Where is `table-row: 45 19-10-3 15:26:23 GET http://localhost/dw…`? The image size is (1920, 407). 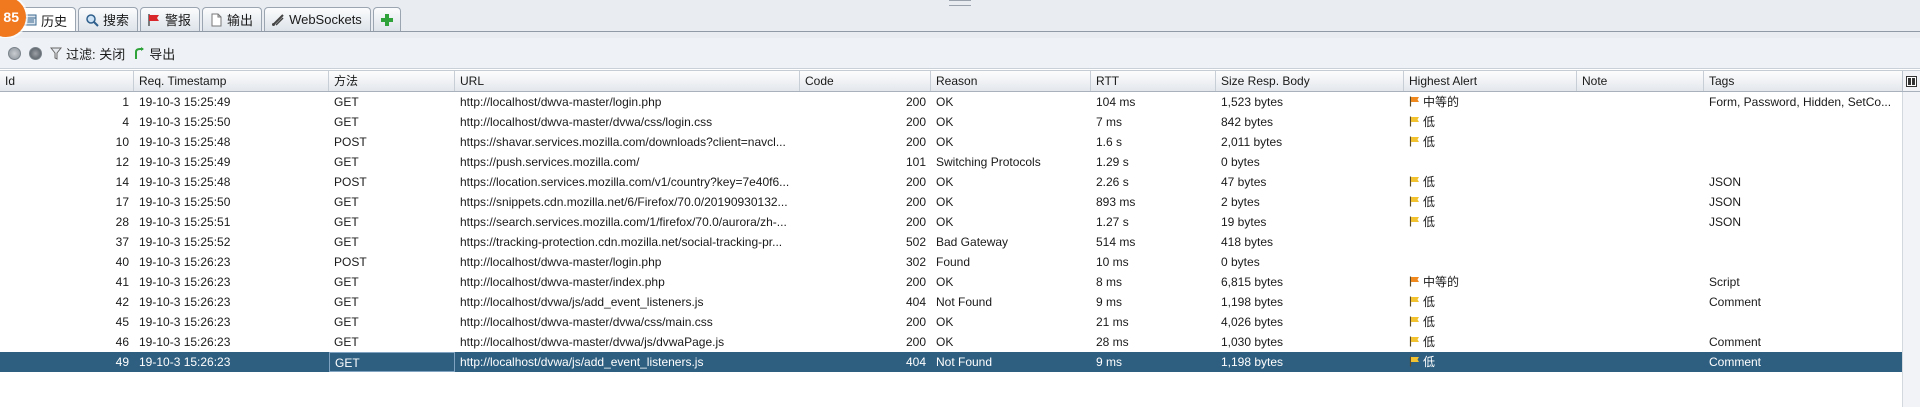 table-row: 45 19-10-3 15:26:23 GET http://localhost/dw… is located at coordinates (960, 322).